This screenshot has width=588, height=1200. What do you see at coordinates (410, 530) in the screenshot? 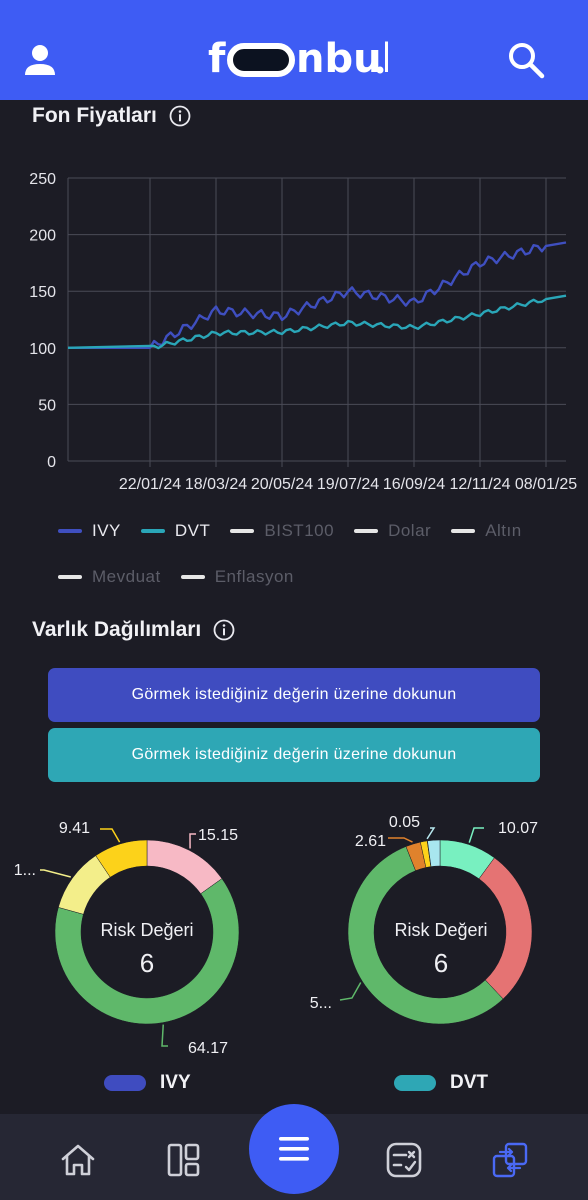
I see `legend-label: Dolar` at bounding box center [410, 530].